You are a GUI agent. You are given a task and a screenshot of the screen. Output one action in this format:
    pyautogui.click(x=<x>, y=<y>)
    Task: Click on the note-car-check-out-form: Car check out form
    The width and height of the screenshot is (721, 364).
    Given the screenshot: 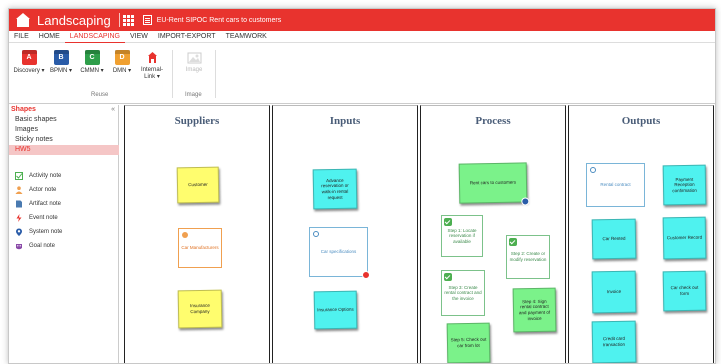 What is the action you would take?
    pyautogui.click(x=684, y=291)
    